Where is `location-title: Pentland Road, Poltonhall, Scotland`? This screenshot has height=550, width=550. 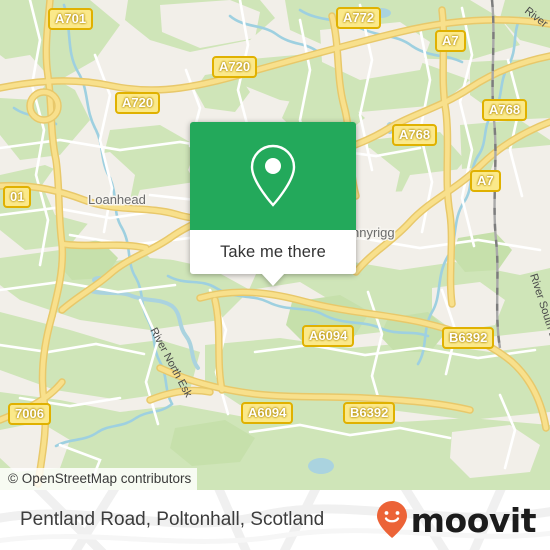
location-title: Pentland Road, Poltonhall, Scotland is located at coordinates (172, 519).